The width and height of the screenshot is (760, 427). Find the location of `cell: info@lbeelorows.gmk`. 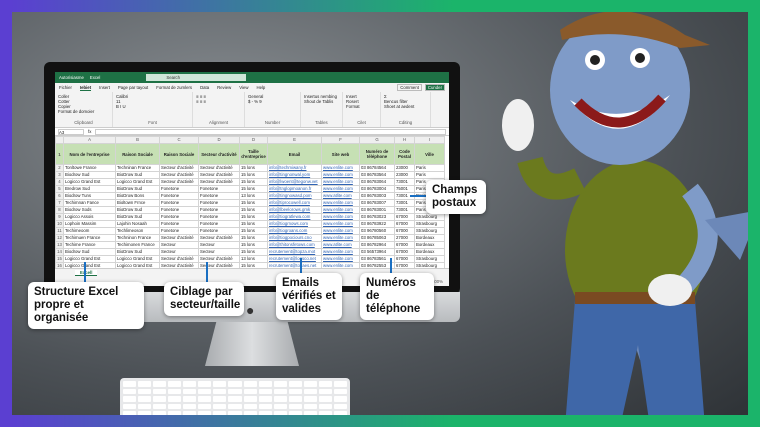

cell: info@lbeelorows.gmk is located at coordinates (294, 210).